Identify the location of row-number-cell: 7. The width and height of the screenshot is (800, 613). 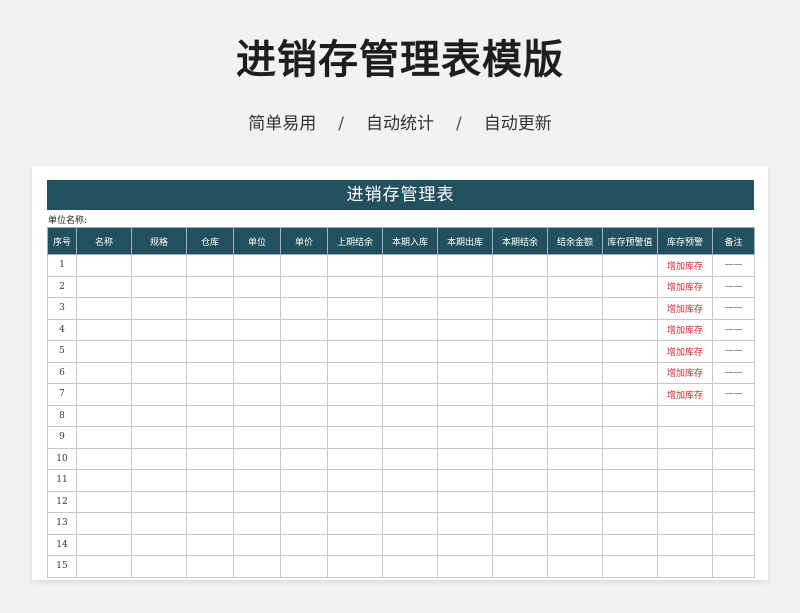
(62, 394).